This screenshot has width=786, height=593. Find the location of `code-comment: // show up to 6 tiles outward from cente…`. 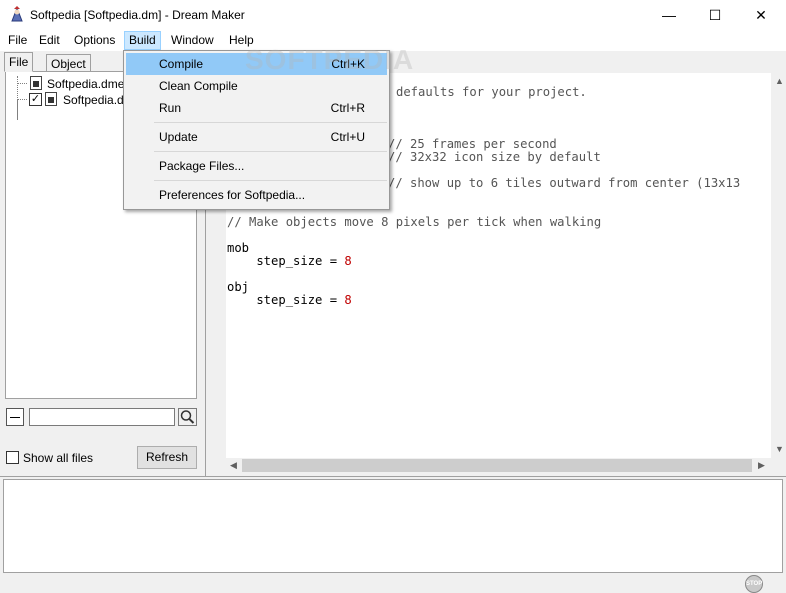

code-comment: // show up to 6 tiles outward from cente… is located at coordinates (564, 183).